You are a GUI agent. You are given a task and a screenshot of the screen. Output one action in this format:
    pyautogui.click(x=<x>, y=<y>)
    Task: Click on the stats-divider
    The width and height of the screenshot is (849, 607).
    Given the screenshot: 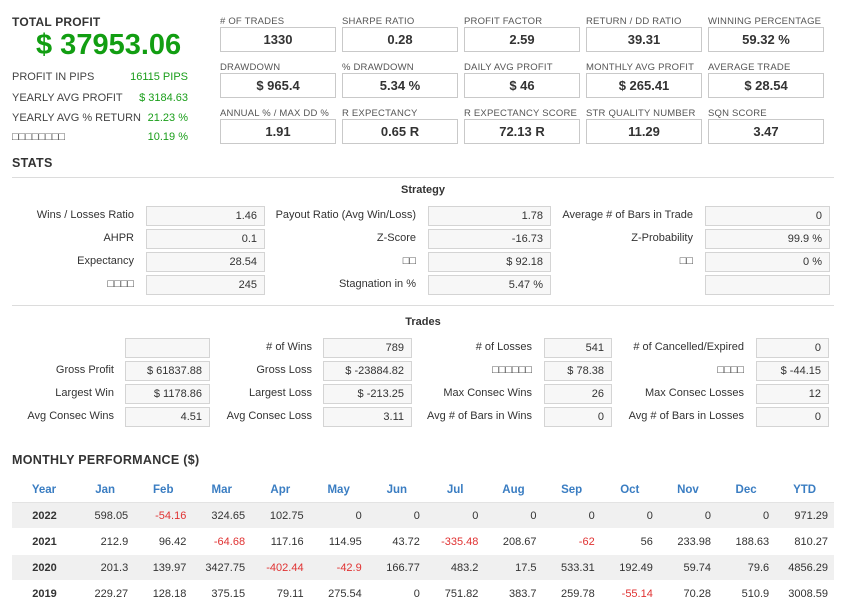 What is the action you would take?
    pyautogui.click(x=423, y=177)
    